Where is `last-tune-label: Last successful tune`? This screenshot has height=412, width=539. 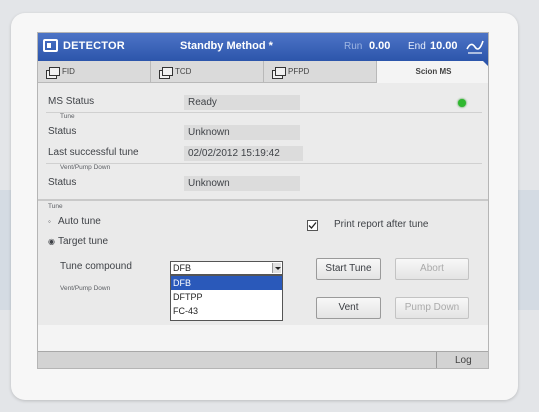 last-tune-label: Last successful tune is located at coordinates (93, 152).